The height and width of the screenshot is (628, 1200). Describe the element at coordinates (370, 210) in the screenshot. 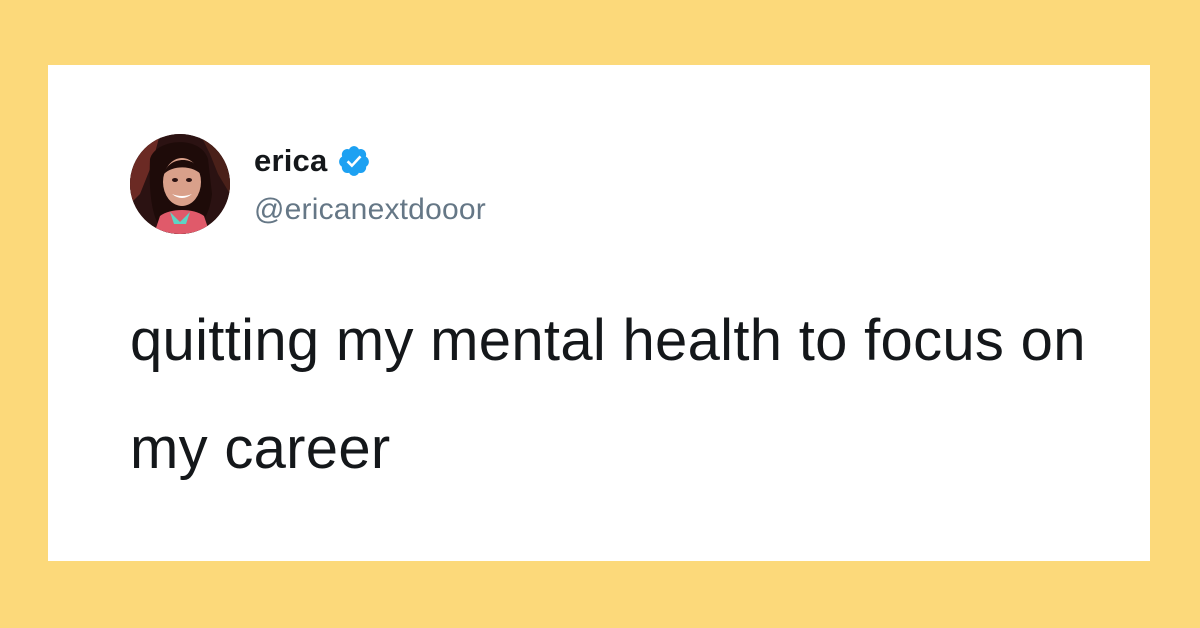

I see `user-handle: @ericanextdooor` at that location.